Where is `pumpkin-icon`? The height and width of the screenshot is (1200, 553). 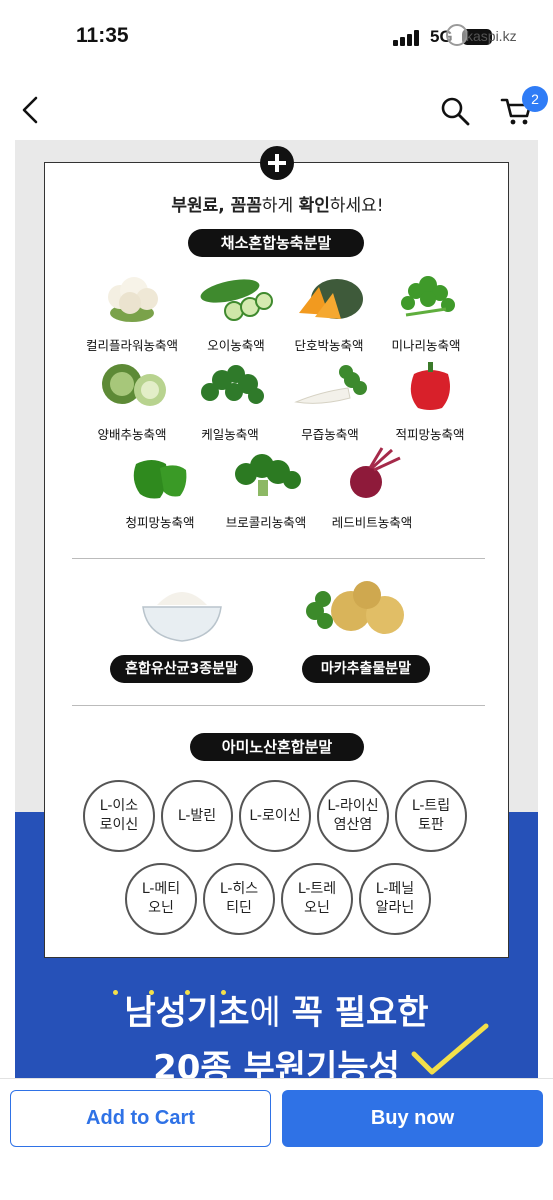
pumpkin-icon is located at coordinates (331, 299).